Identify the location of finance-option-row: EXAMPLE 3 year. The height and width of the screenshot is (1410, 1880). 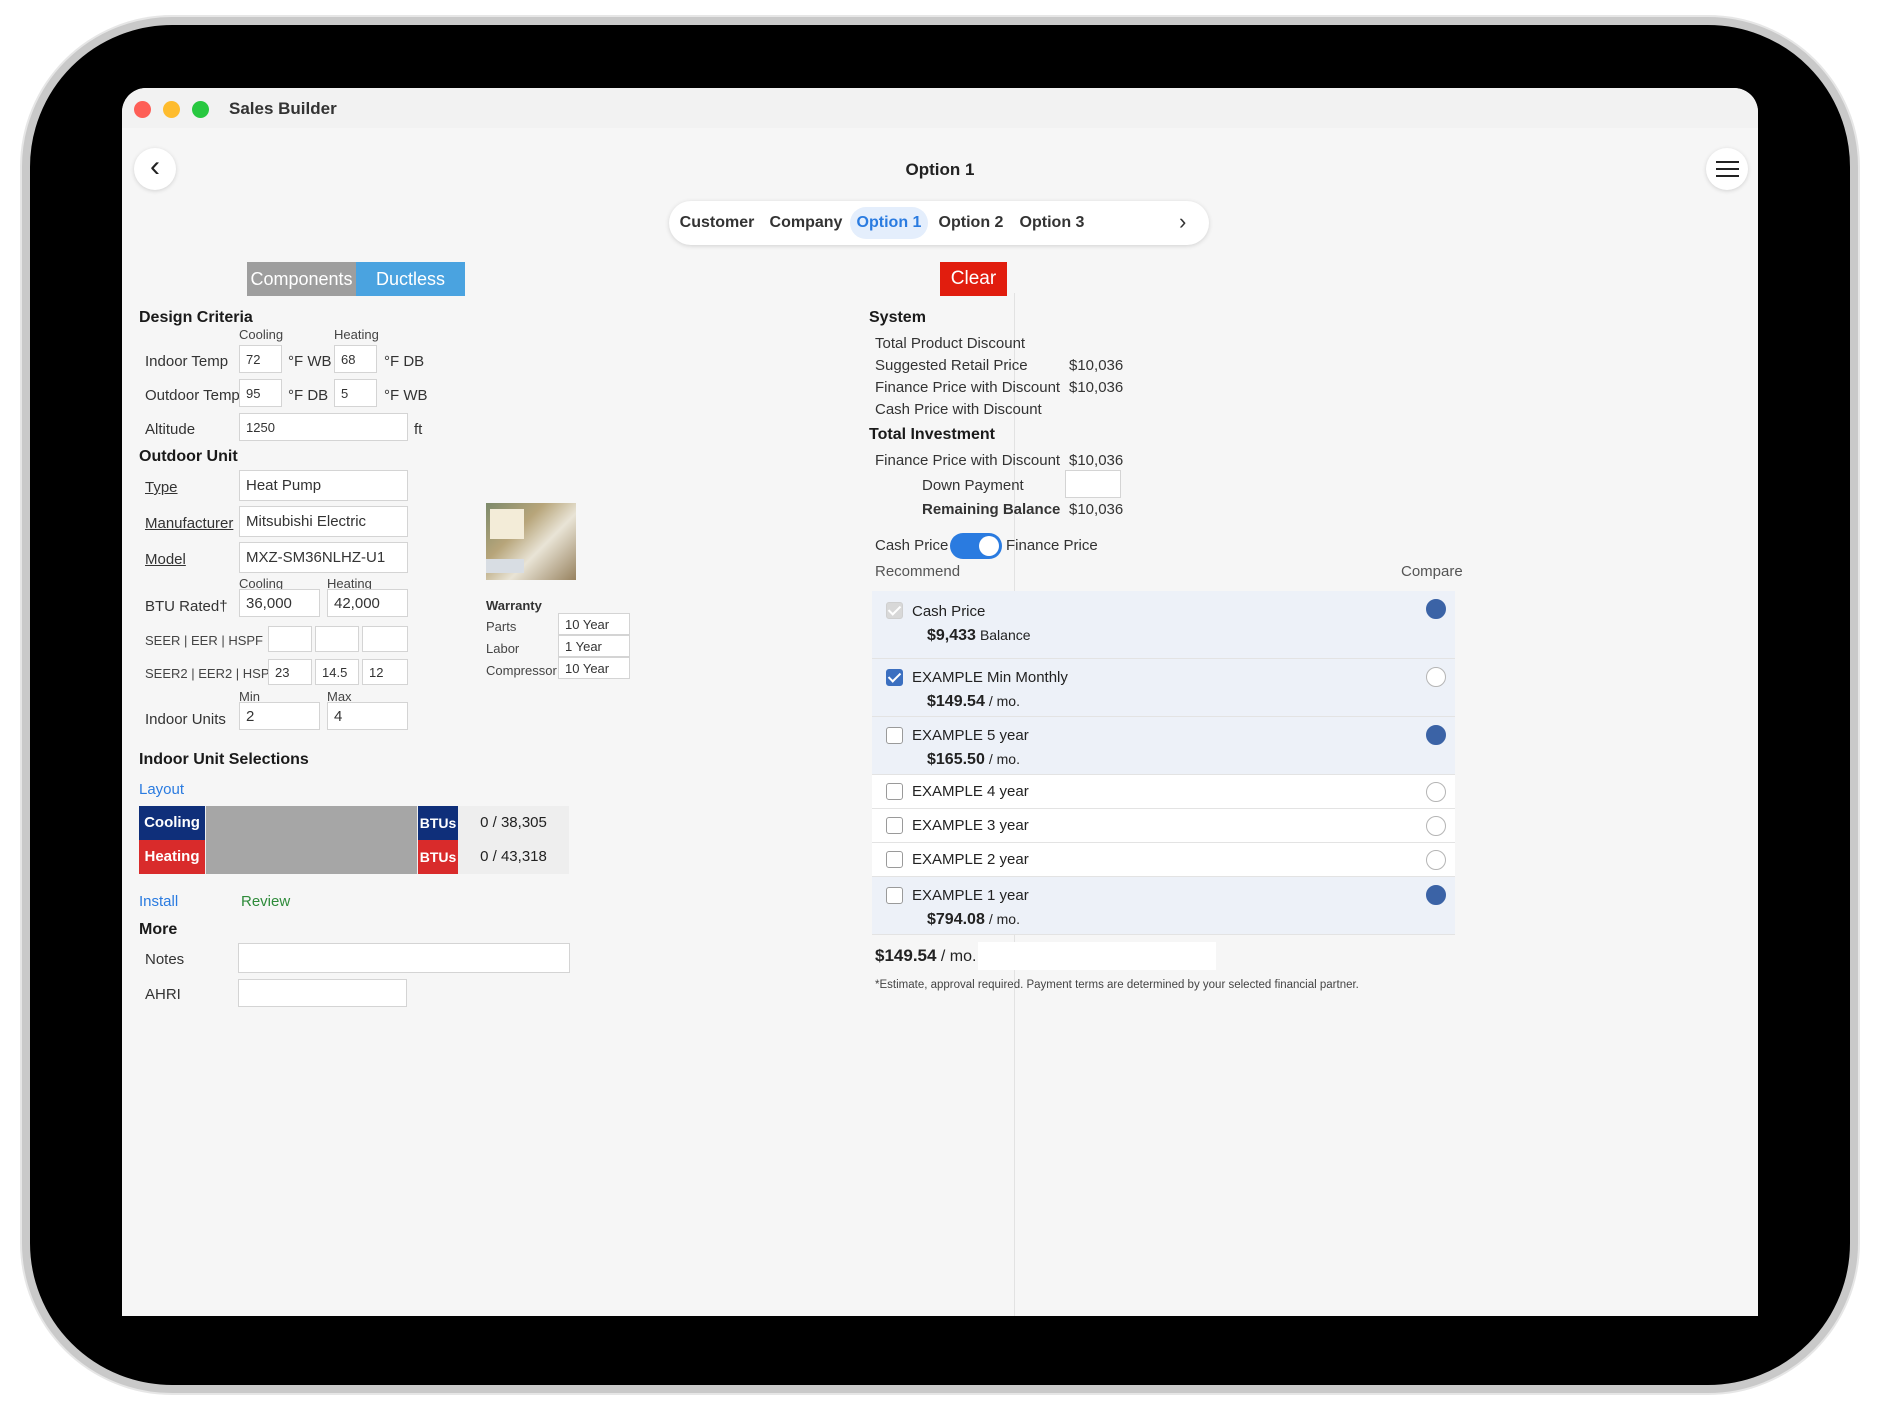
(1163, 826).